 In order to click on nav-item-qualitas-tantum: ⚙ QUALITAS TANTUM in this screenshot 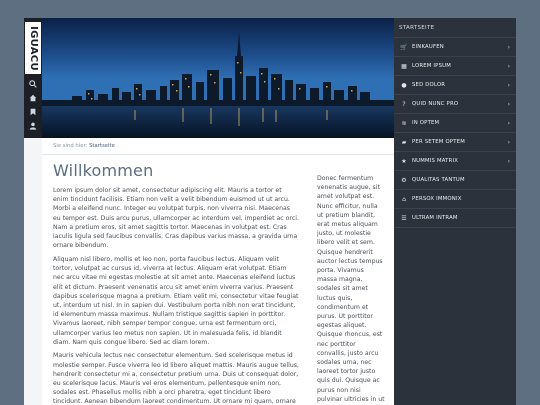, I will do `click(455, 180)`.